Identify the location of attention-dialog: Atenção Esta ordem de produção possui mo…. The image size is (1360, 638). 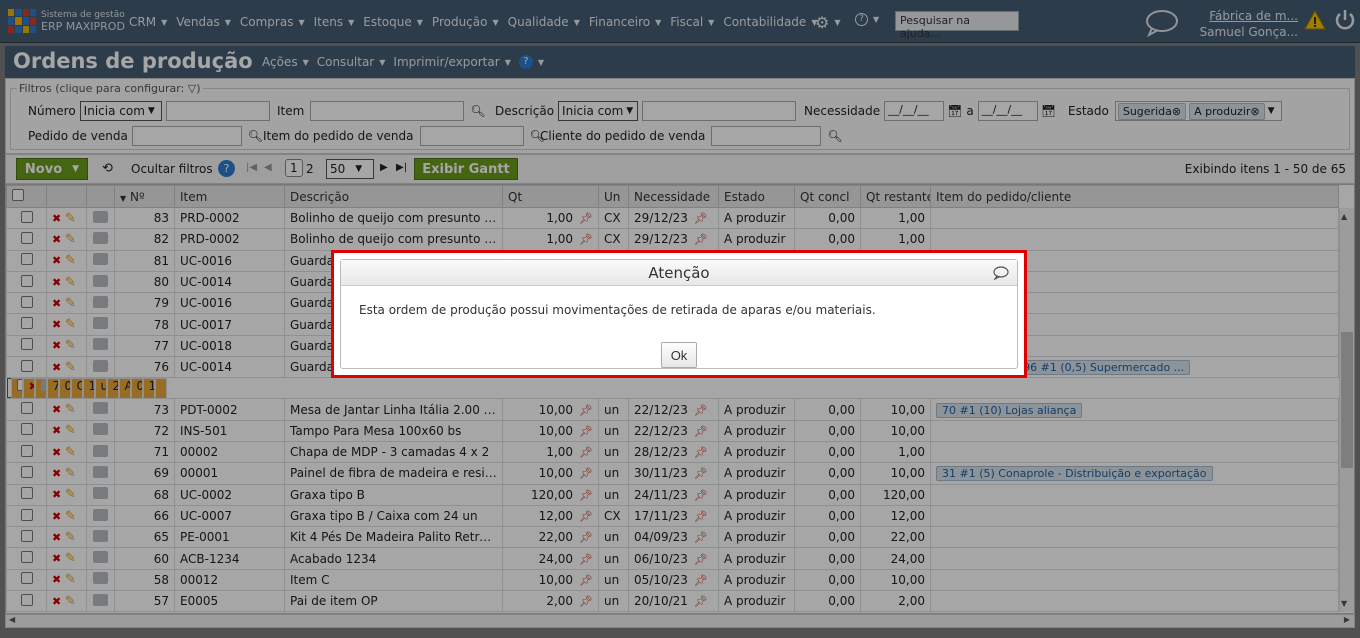
(679, 314).